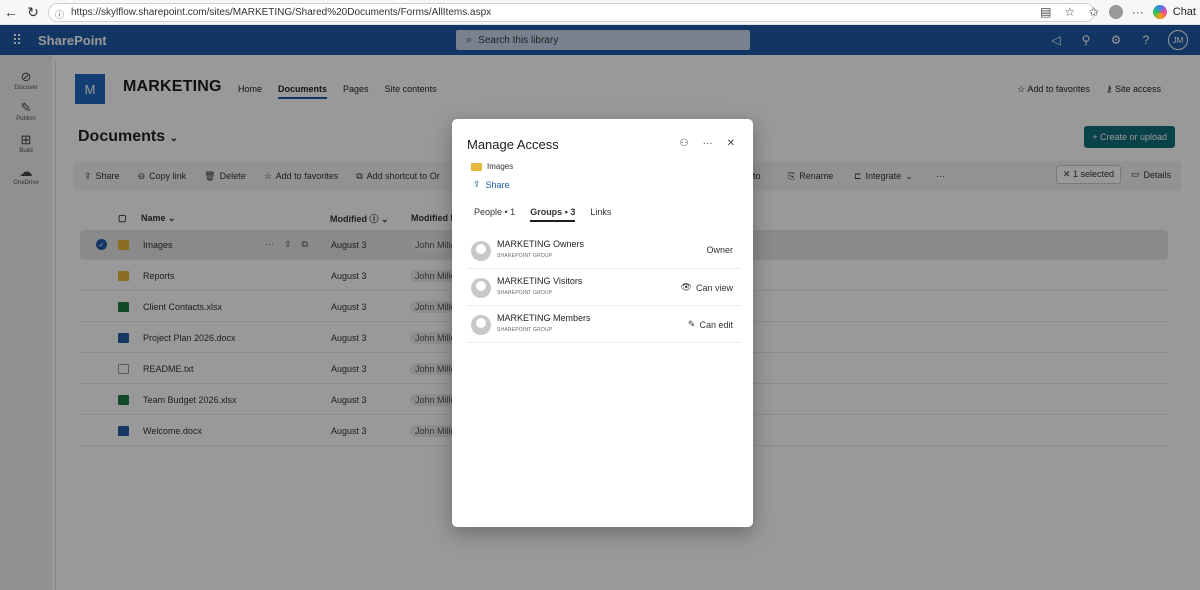 This screenshot has height=590, width=1200. What do you see at coordinates (497, 184) in the screenshot?
I see `dialog-share-label: Share` at bounding box center [497, 184].